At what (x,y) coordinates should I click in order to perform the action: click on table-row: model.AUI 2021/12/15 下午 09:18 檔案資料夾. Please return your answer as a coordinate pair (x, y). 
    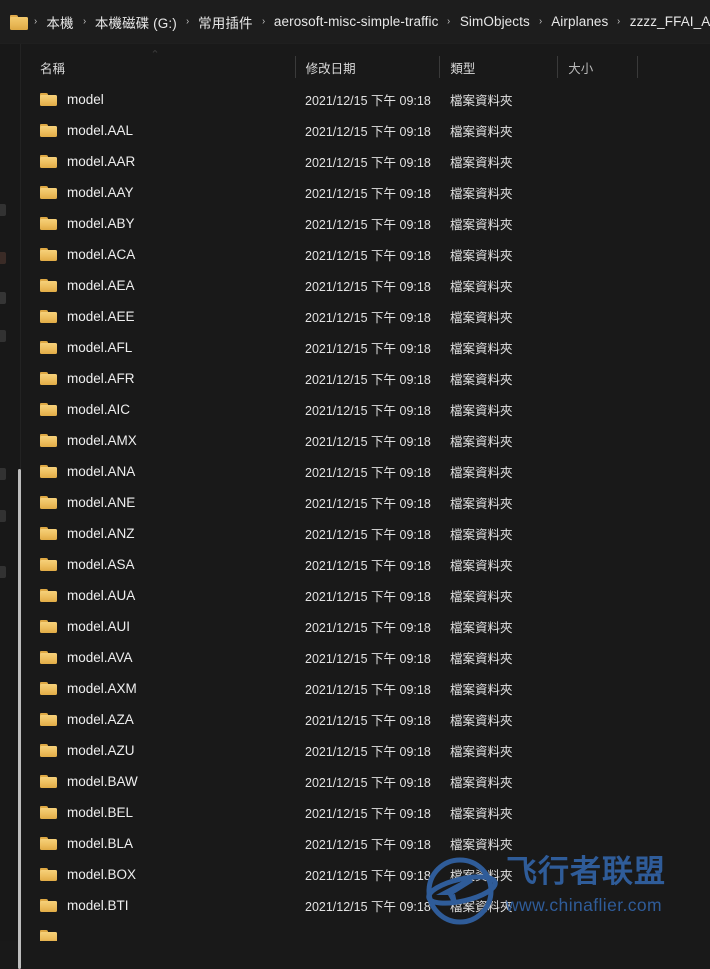
    Looking at the image, I should click on (355, 626).